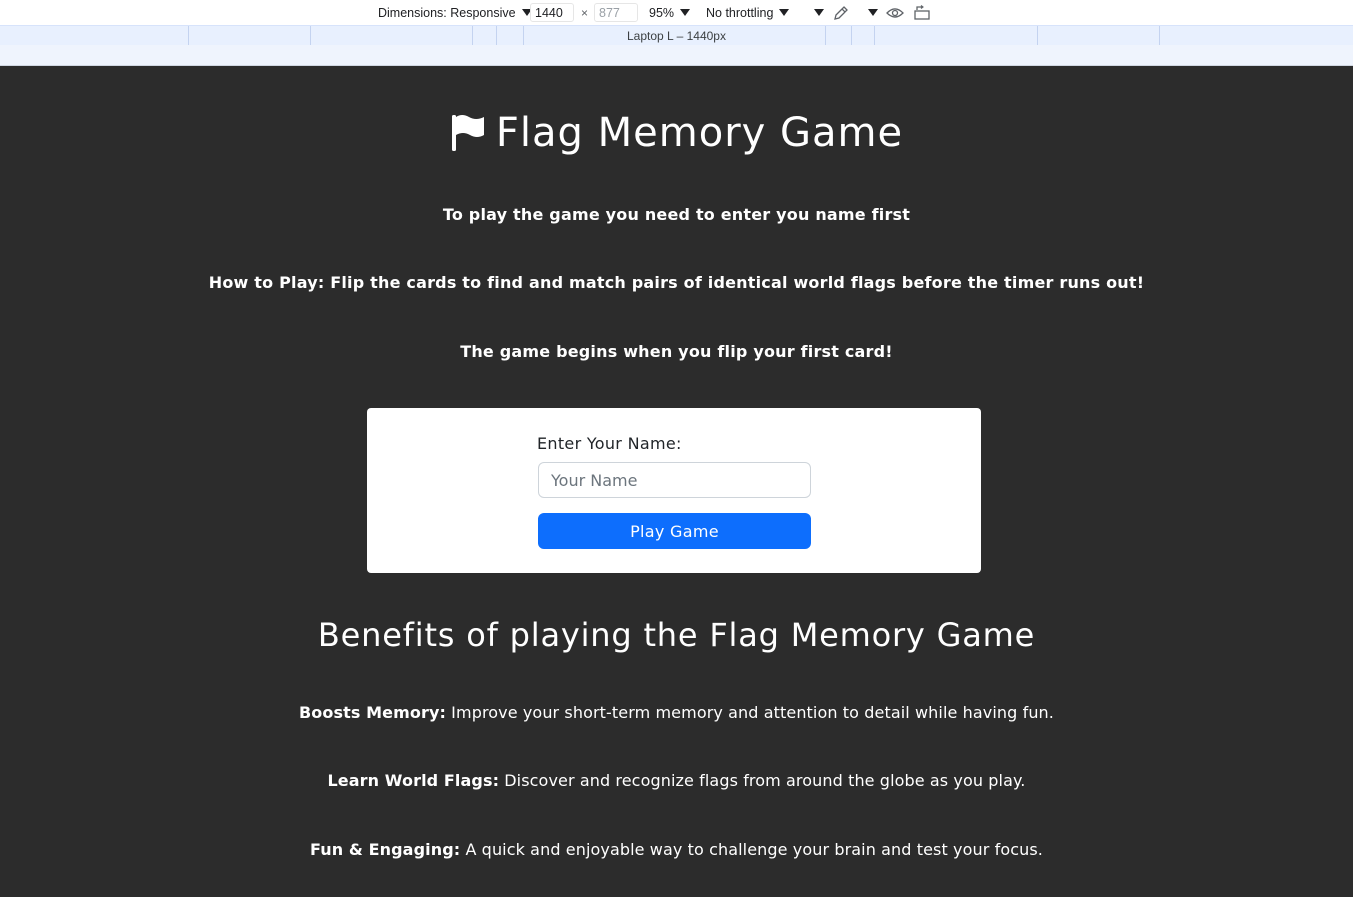 Image resolution: width=1353 pixels, height=897 pixels. I want to click on name-input, so click(674, 480).